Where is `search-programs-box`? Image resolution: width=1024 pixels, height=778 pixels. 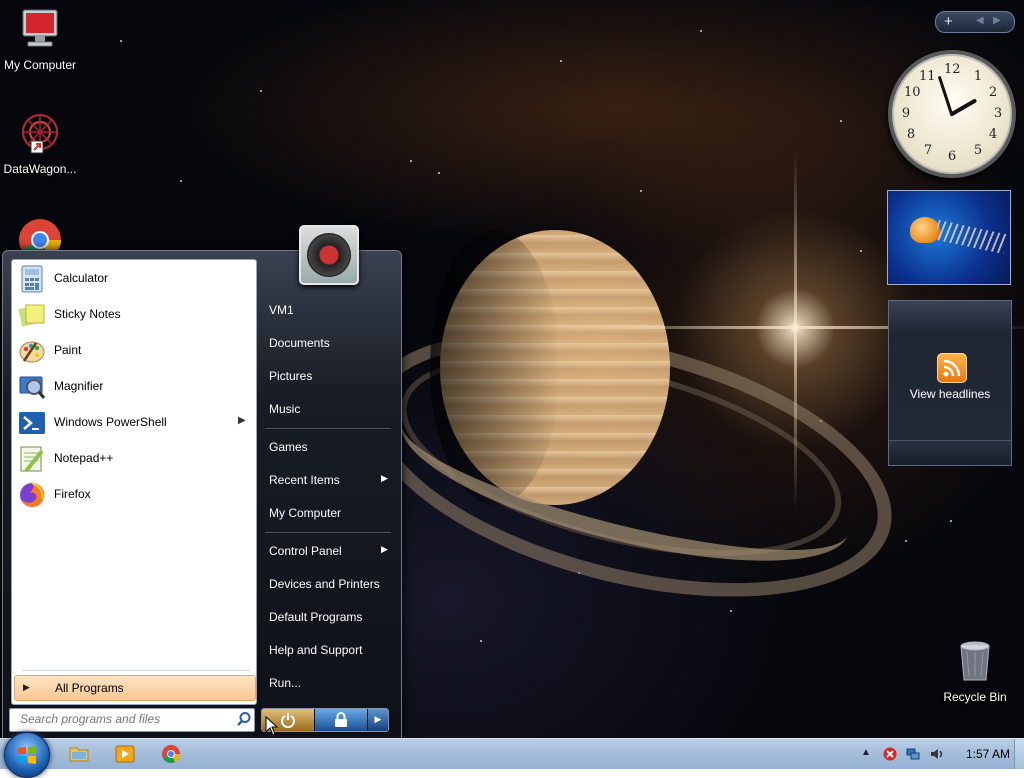
search-programs-box is located at coordinates (132, 720).